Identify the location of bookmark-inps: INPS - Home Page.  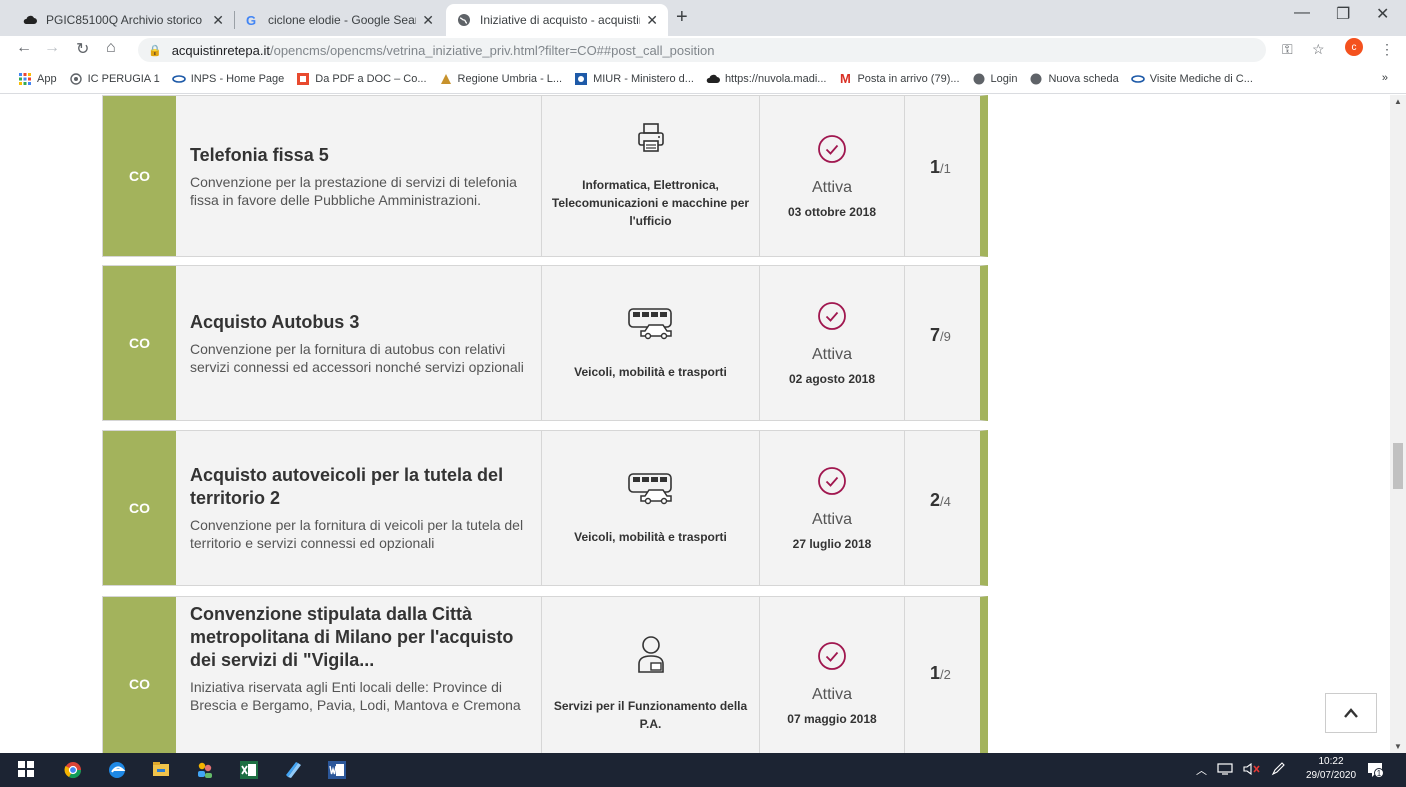
(228, 79).